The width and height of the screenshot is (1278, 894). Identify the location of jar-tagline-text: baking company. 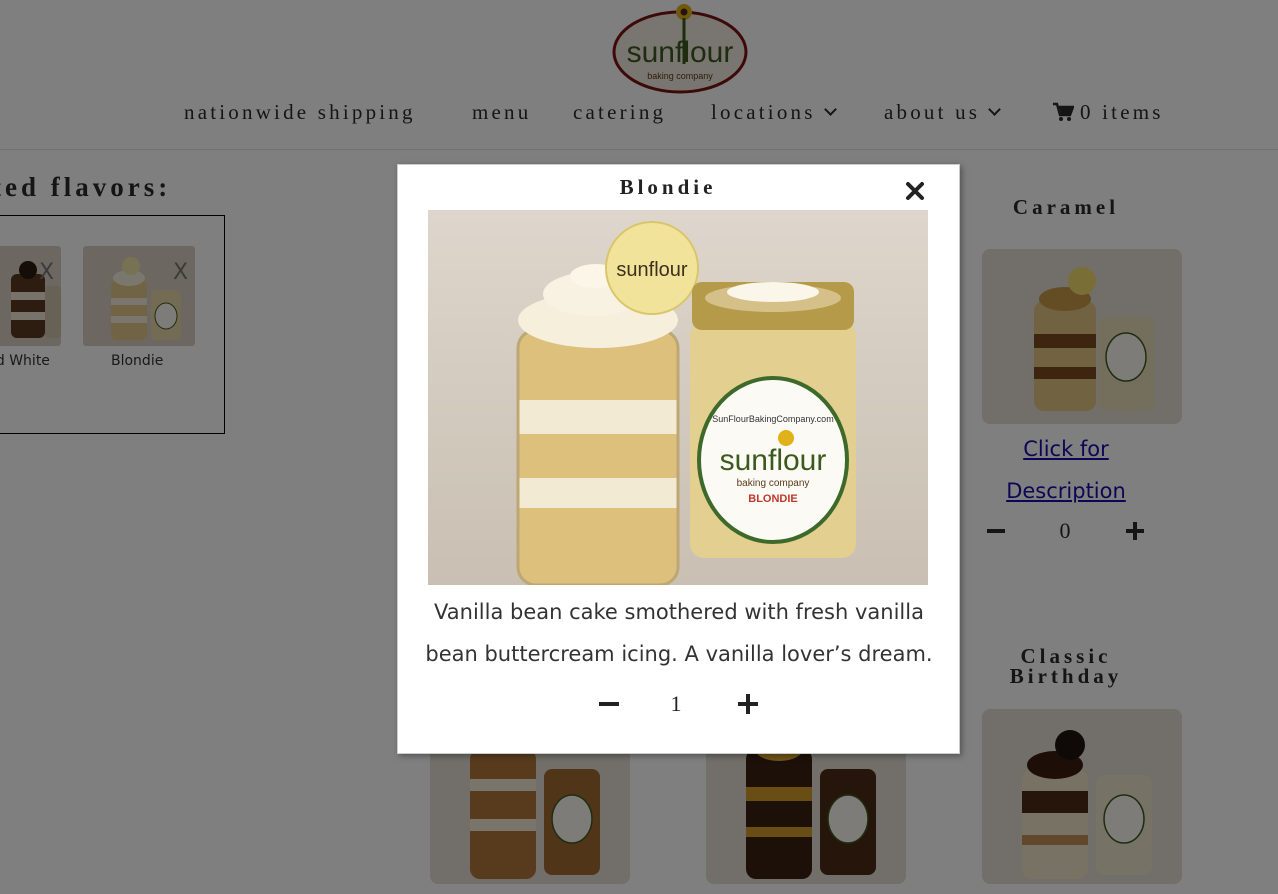
(773, 483).